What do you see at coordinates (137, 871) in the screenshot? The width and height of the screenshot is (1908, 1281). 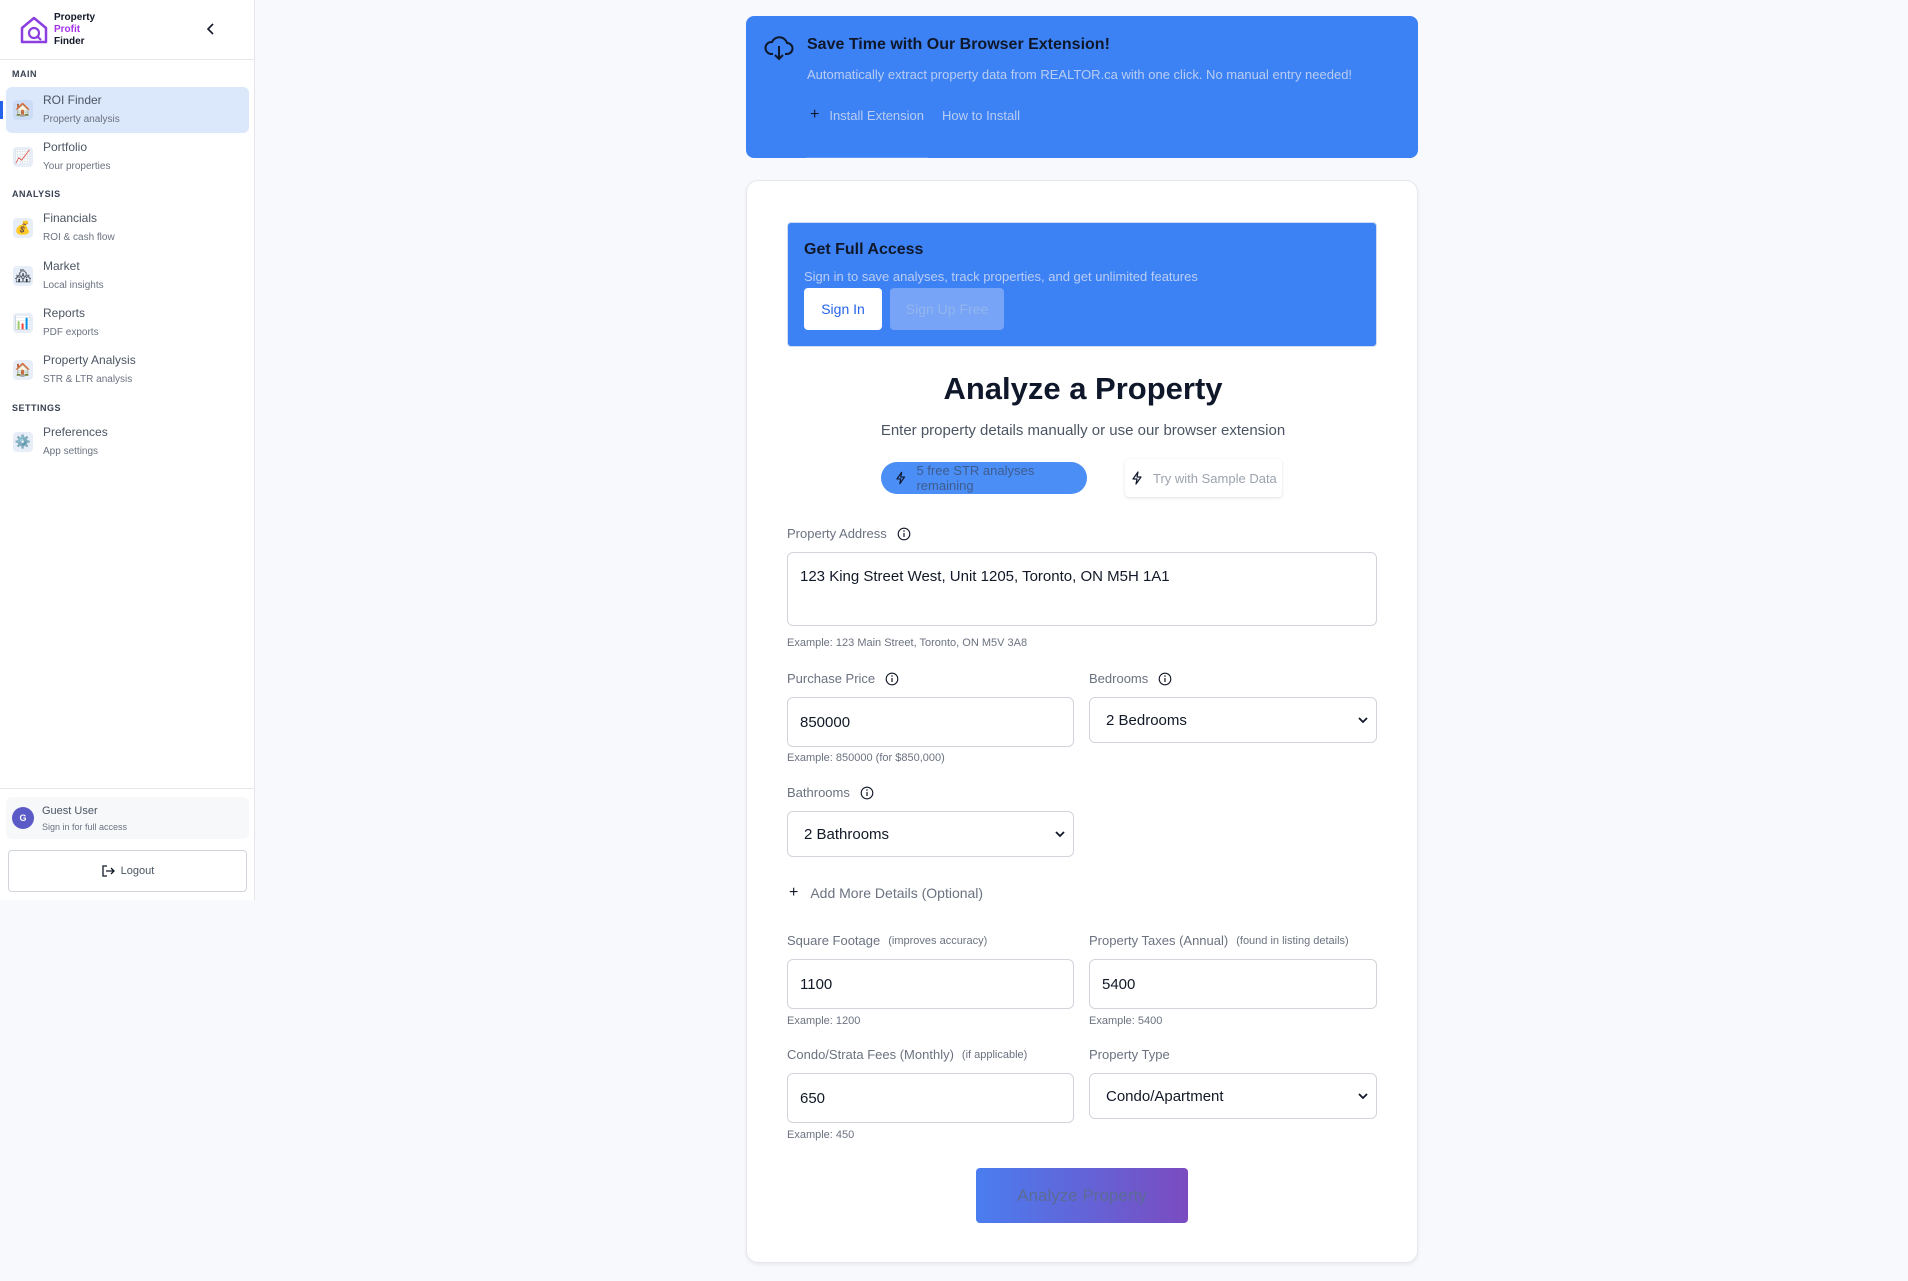 I see `logout-label: Logout` at bounding box center [137, 871].